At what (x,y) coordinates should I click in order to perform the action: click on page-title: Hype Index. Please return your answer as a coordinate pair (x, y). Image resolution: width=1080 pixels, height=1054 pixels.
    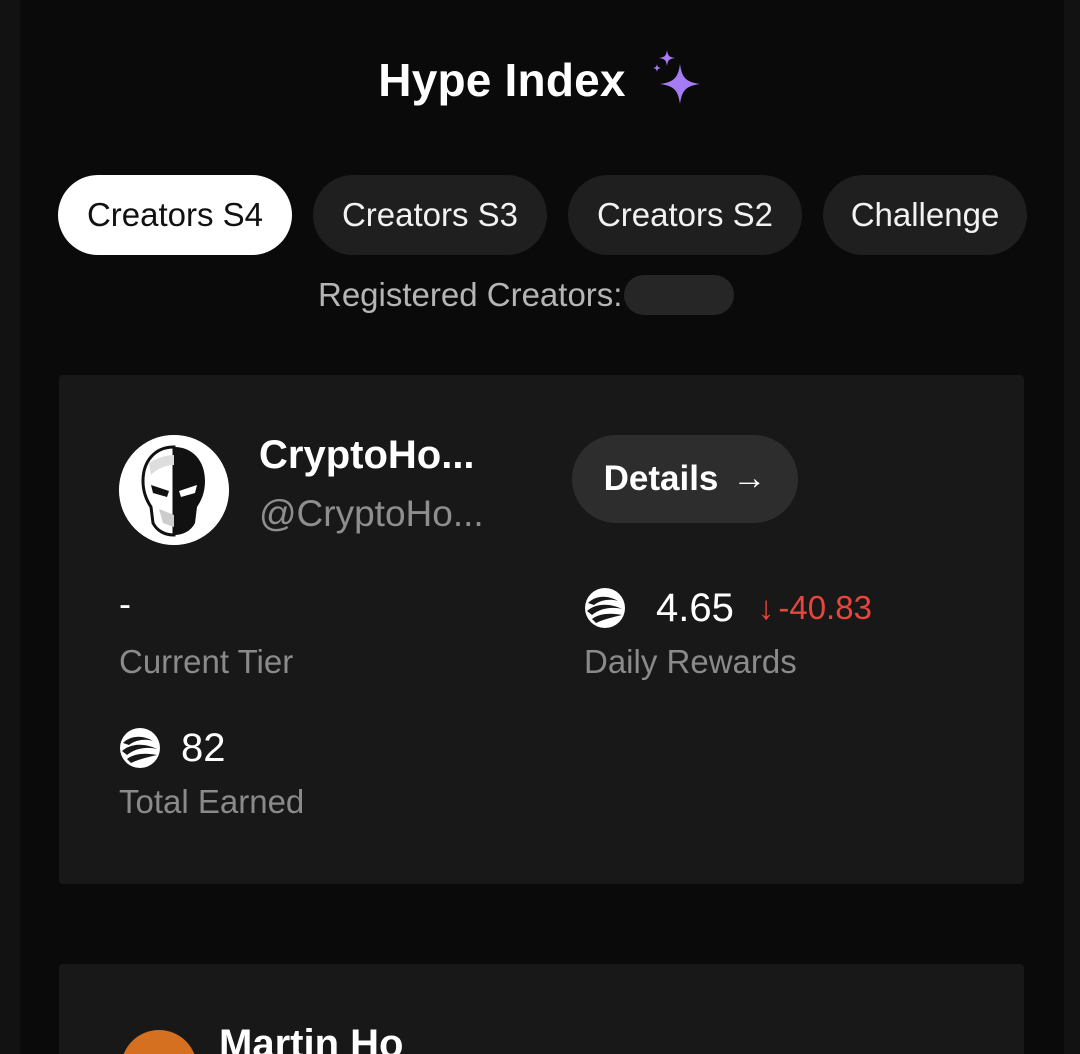
    Looking at the image, I should click on (502, 80).